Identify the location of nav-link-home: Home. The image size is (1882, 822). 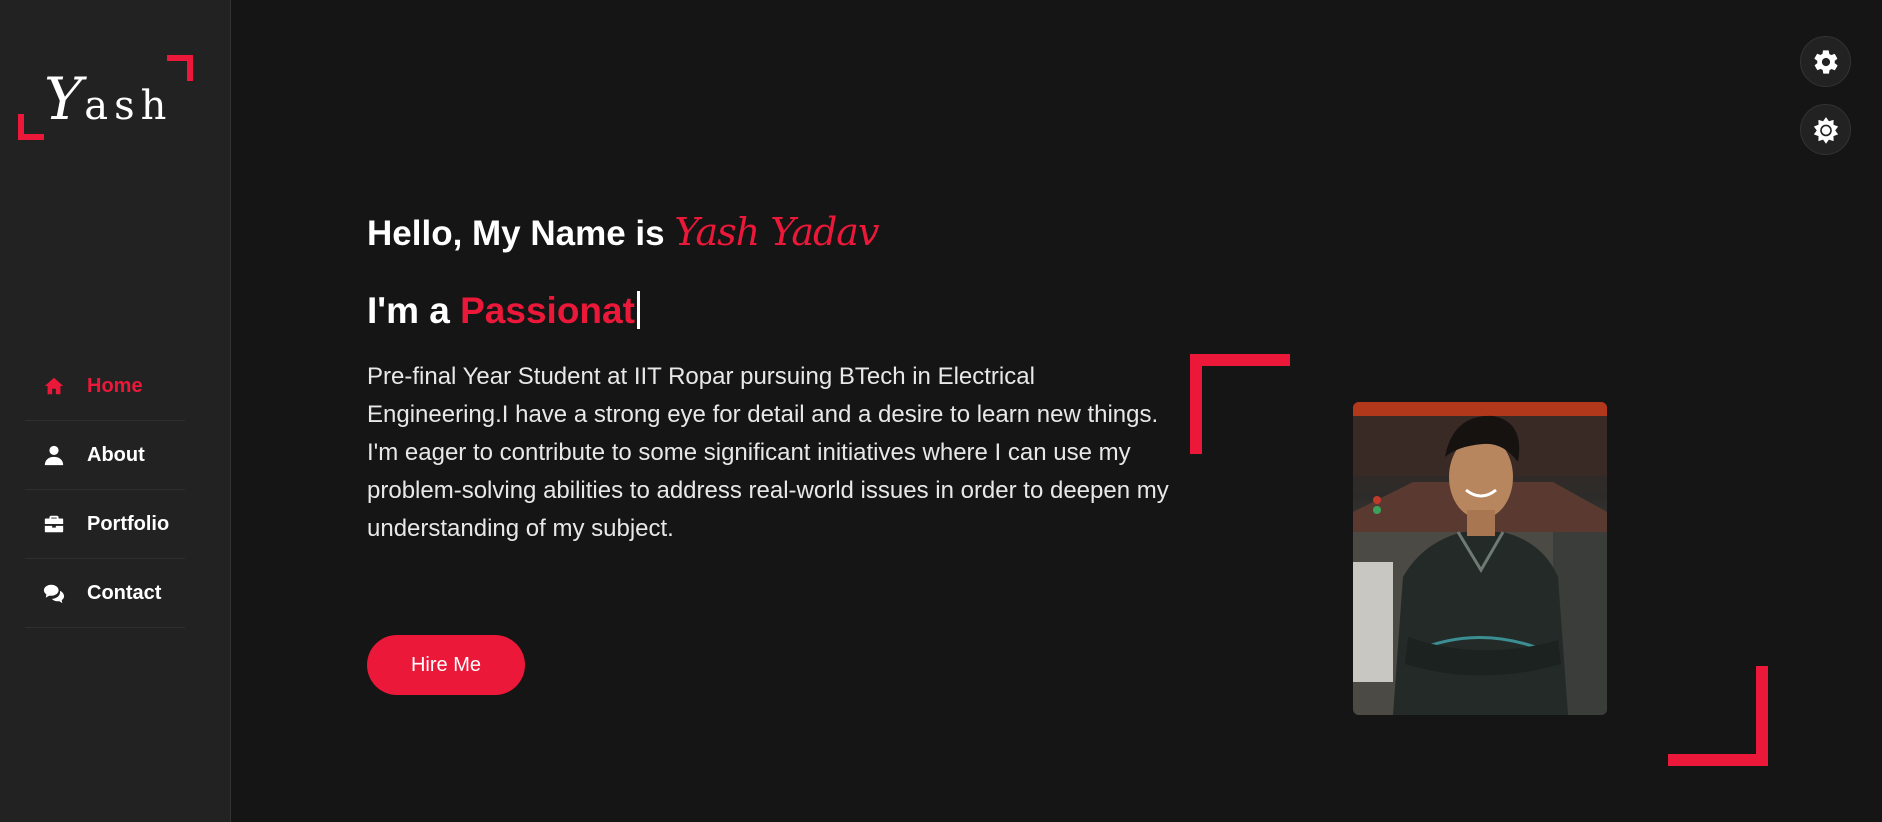
(105, 386).